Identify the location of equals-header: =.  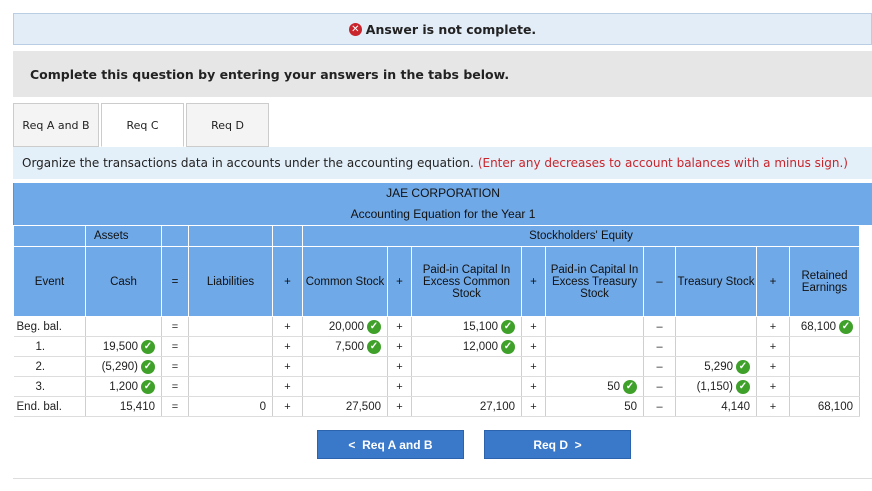
(175, 281).